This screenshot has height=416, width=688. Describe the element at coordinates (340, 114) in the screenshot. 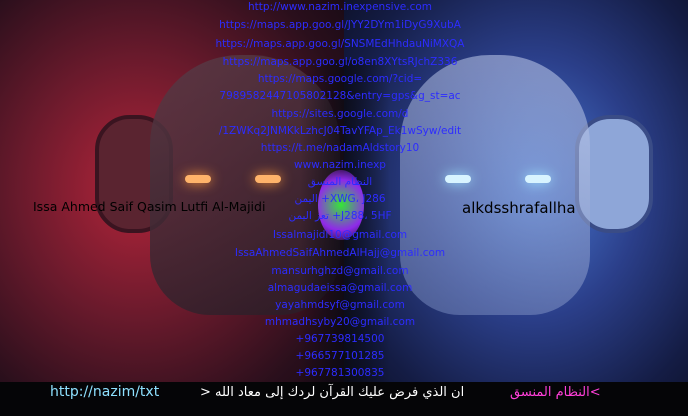

I see `link-item: https://sites.google.com/d` at that location.